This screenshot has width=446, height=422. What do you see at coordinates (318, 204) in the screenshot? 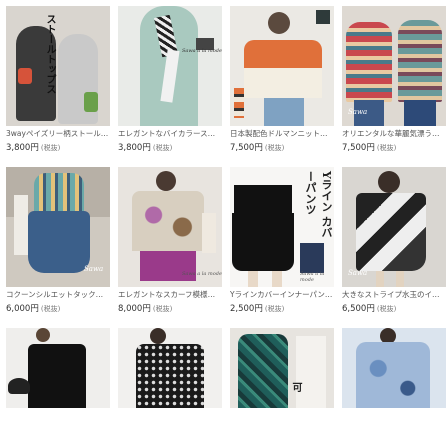
I see `overlay-text: Yライン カバーパンツ` at bounding box center [318, 204].